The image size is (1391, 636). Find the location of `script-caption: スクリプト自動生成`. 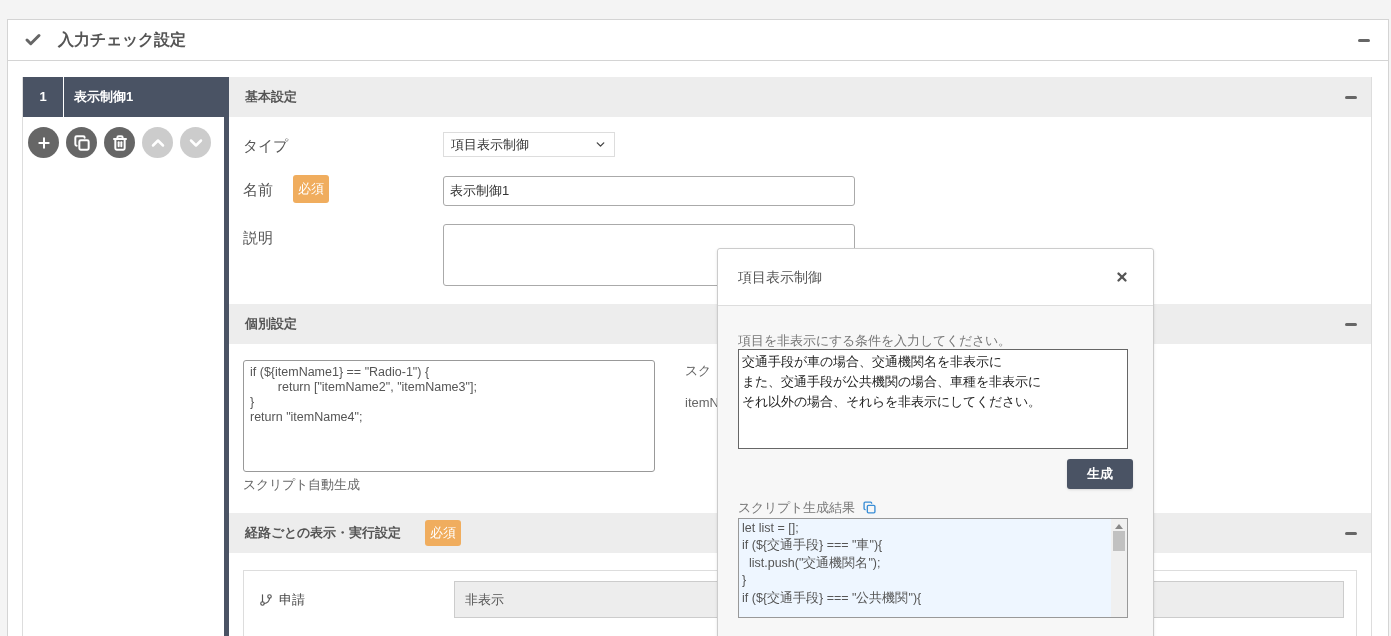

script-caption: スクリプト自動生成 is located at coordinates (302, 485).